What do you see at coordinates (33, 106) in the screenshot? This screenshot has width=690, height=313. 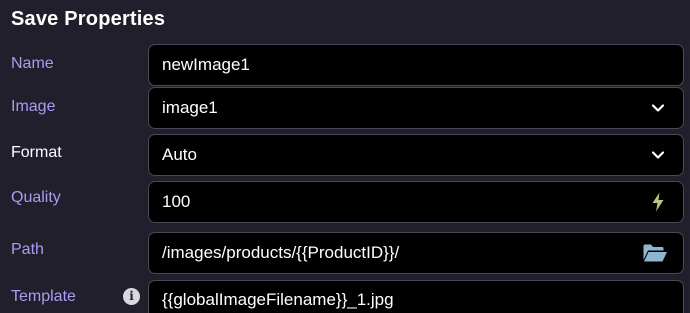 I see `image-label: Image` at bounding box center [33, 106].